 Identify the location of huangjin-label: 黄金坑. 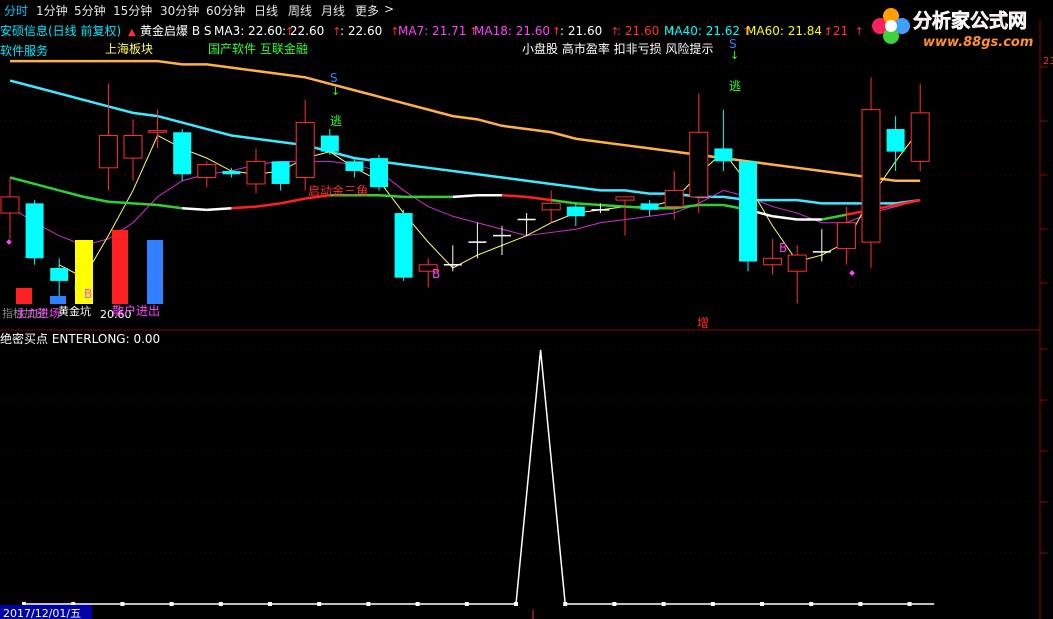
(74, 311).